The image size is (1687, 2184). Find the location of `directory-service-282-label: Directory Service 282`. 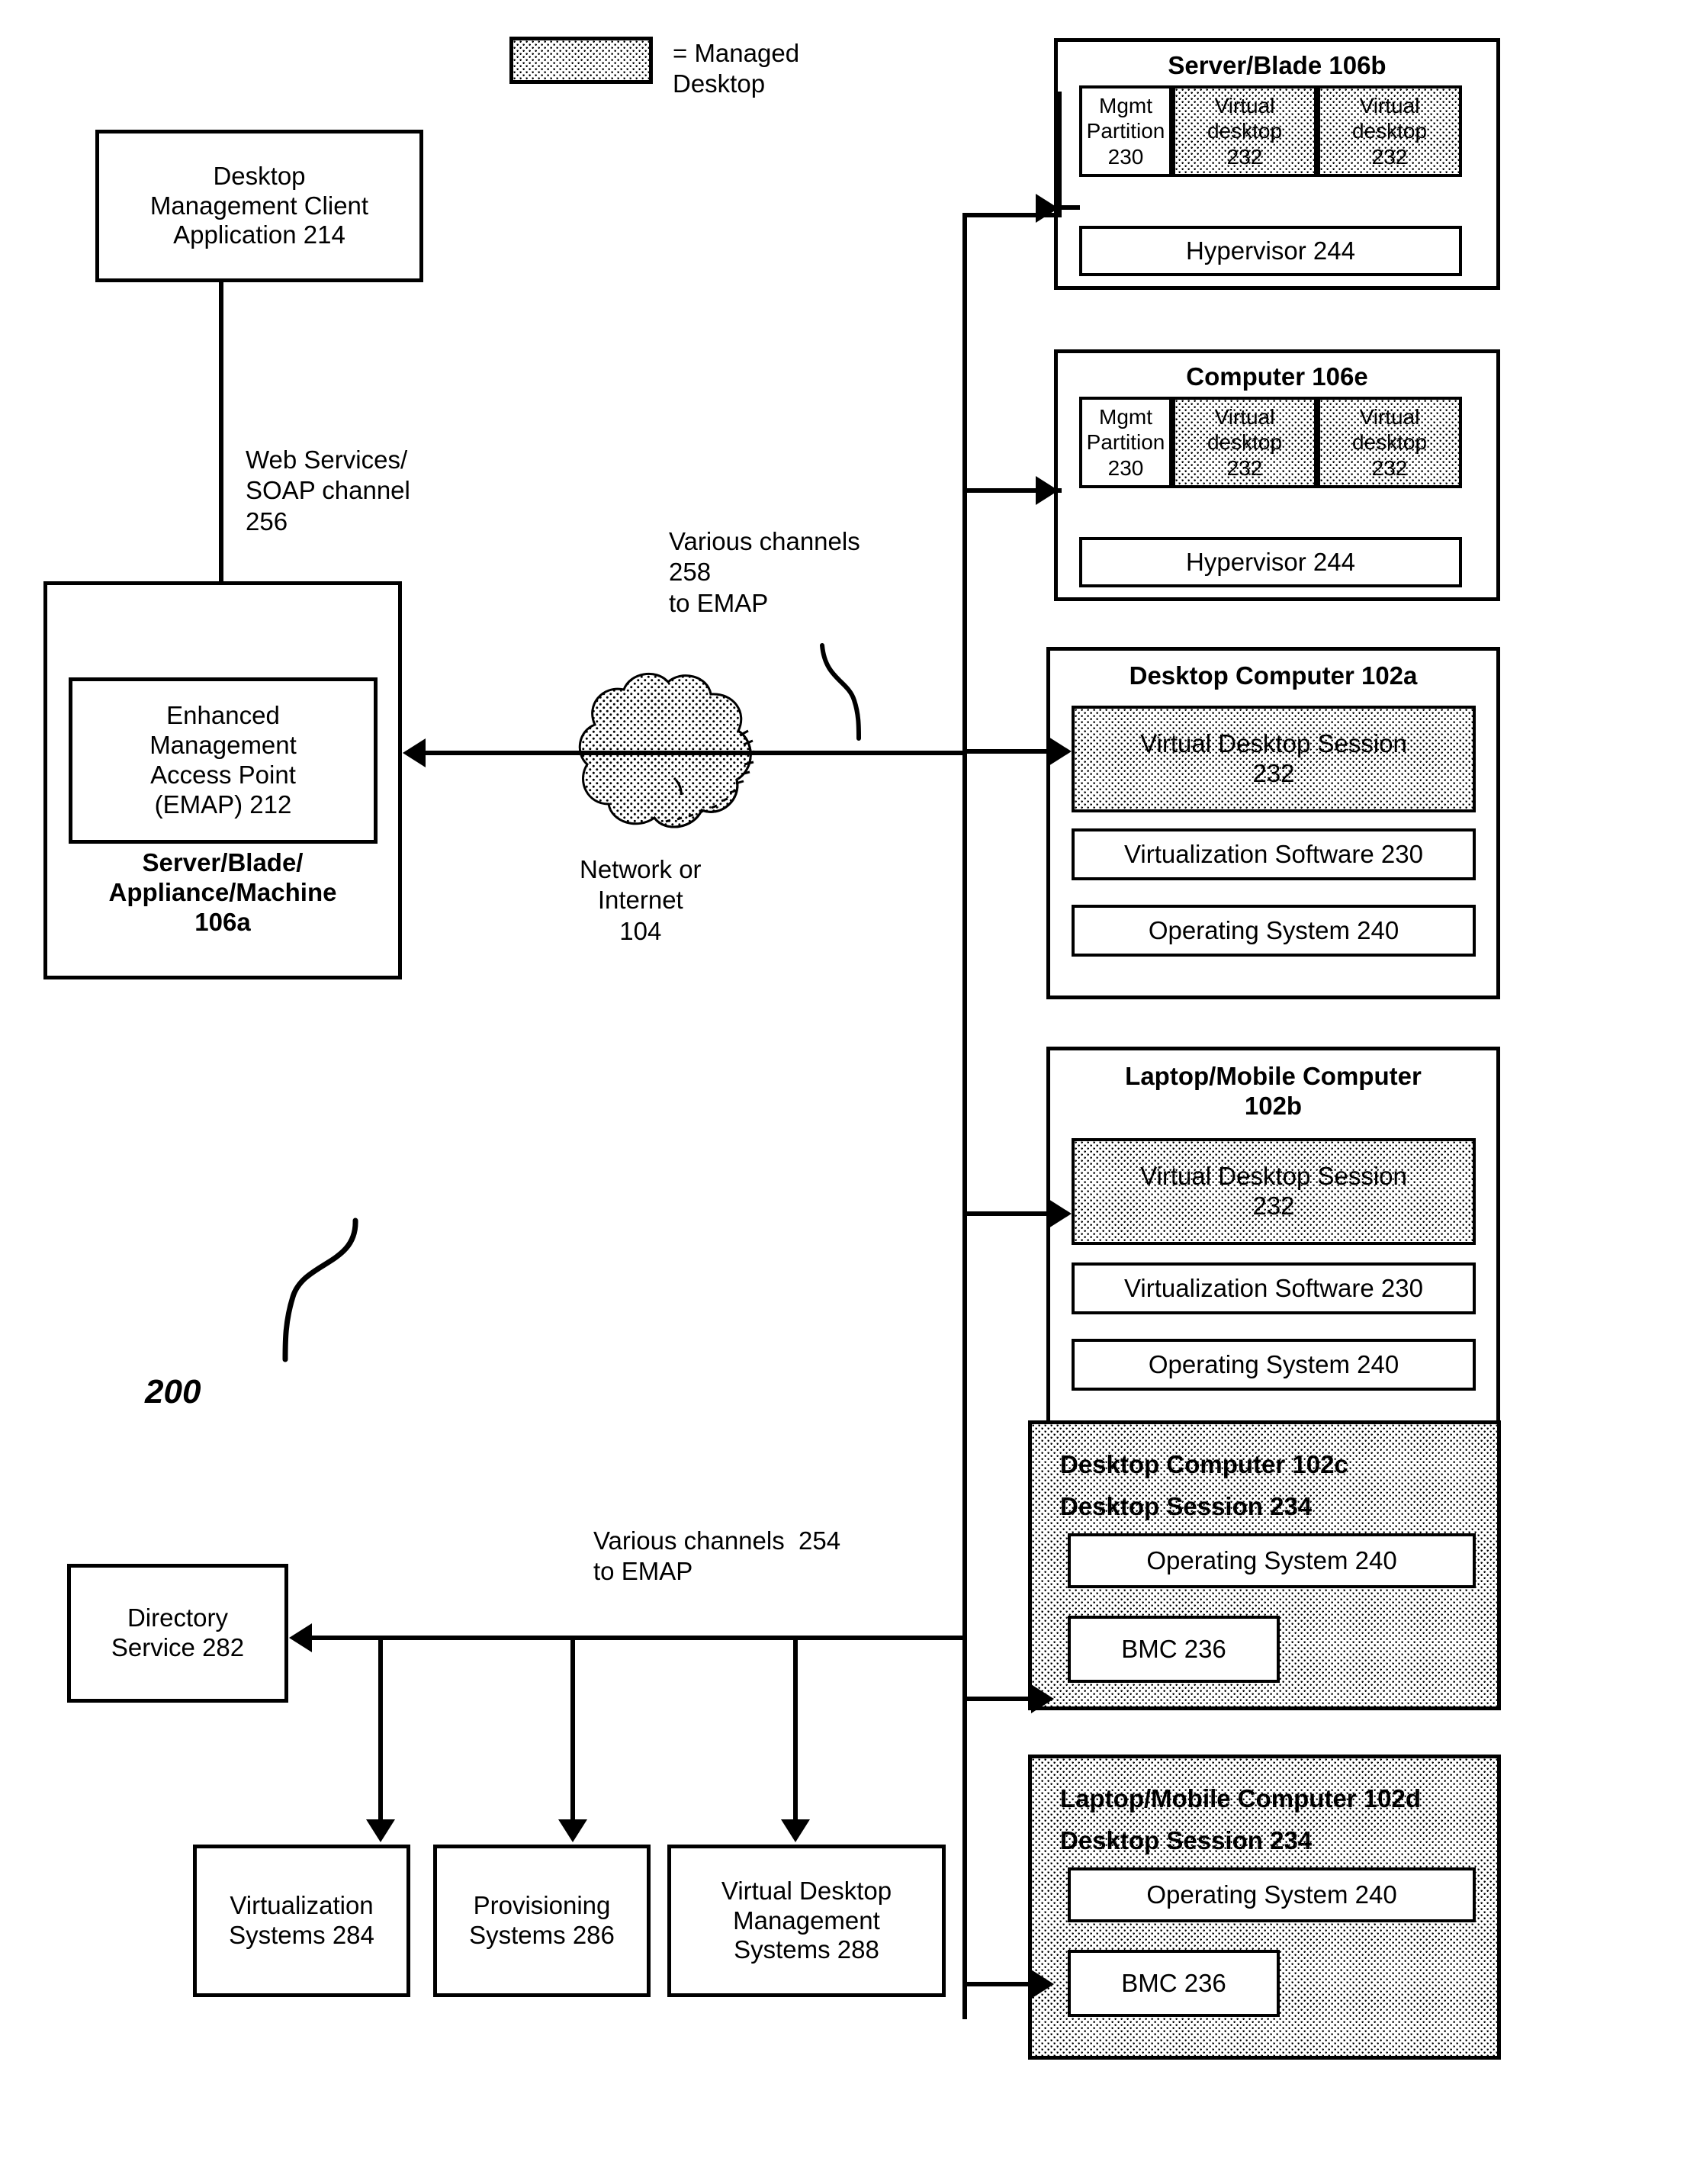

directory-service-282-label: Directory Service 282 is located at coordinates (177, 1633).